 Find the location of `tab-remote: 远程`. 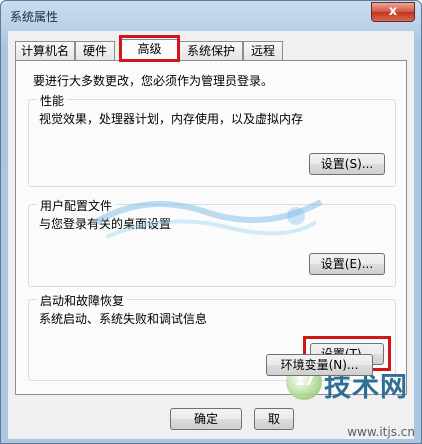

tab-remote: 远程 is located at coordinates (263, 50).